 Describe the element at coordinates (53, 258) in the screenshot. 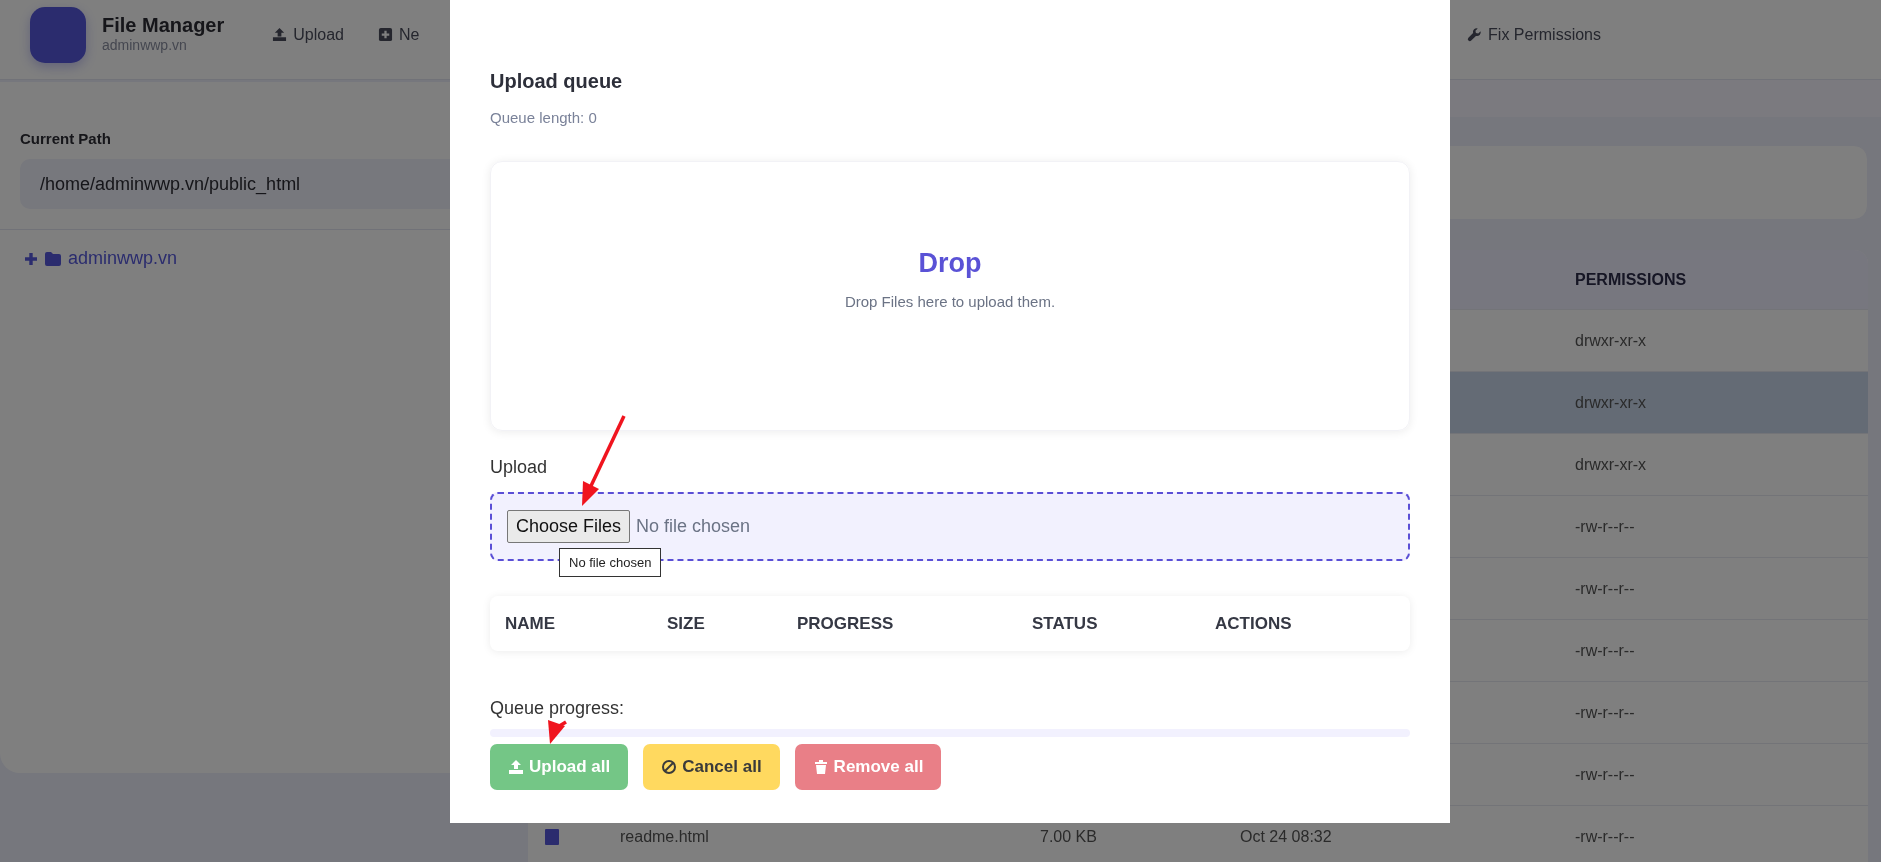

I see `folder-icon` at that location.